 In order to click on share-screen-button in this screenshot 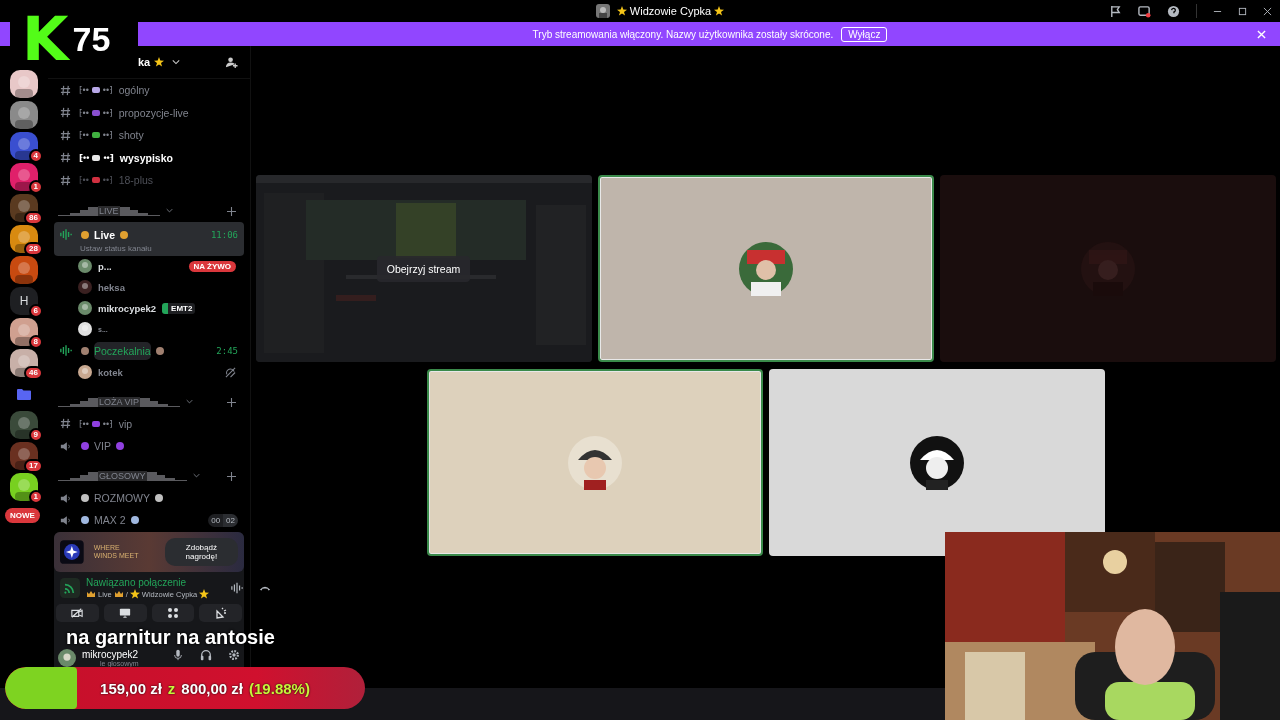, I will do `click(125, 613)`.